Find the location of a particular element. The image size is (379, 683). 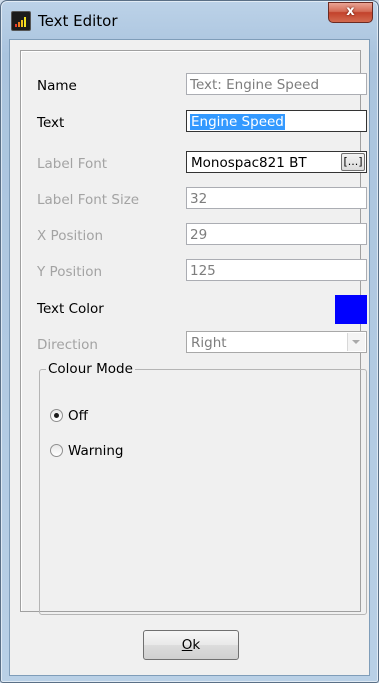

font-browse-button: [...] is located at coordinates (353, 162).